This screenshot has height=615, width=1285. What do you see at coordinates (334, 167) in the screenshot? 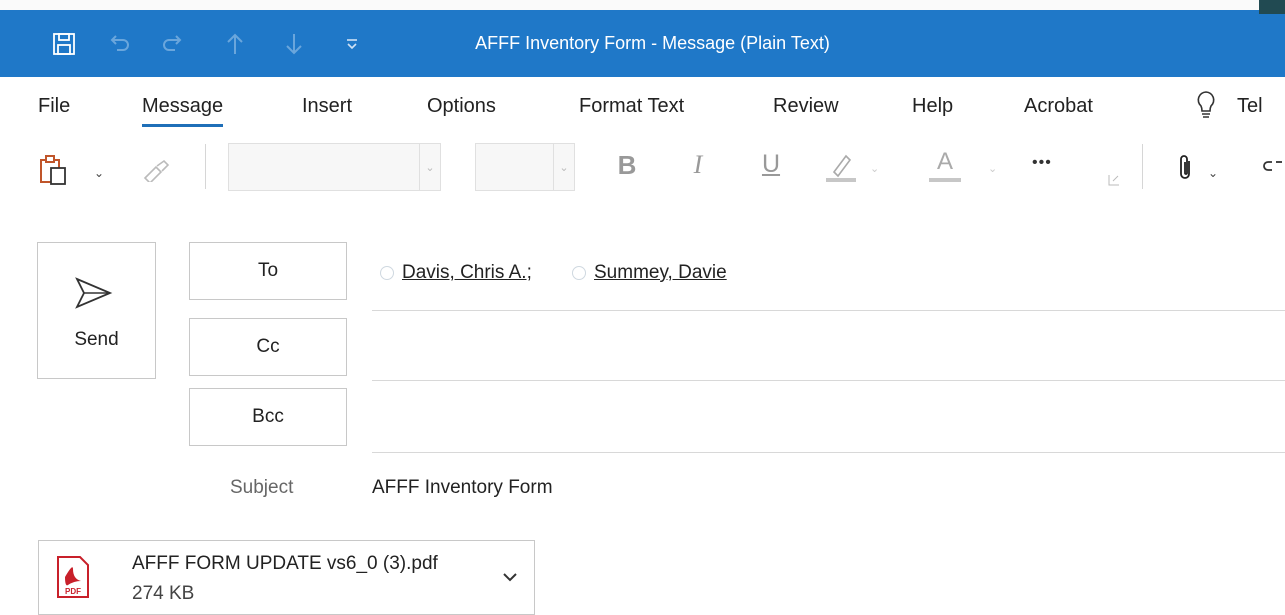
I see `font-name-combobox: ⌄` at bounding box center [334, 167].